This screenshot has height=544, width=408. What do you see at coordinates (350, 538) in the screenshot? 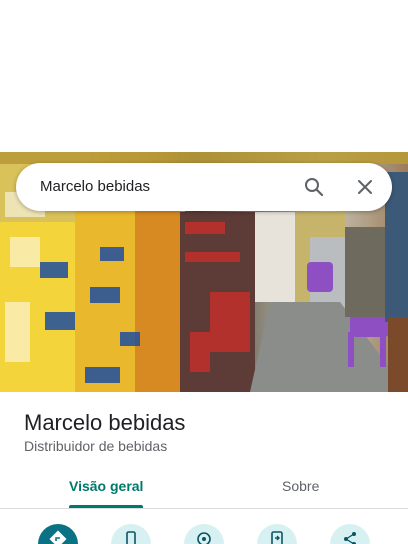
I see `share-icon` at bounding box center [350, 538].